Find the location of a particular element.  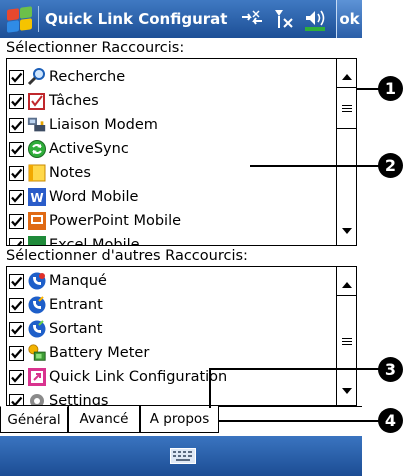

tab-strip: Général Avancé A propos is located at coordinates (181, 419).